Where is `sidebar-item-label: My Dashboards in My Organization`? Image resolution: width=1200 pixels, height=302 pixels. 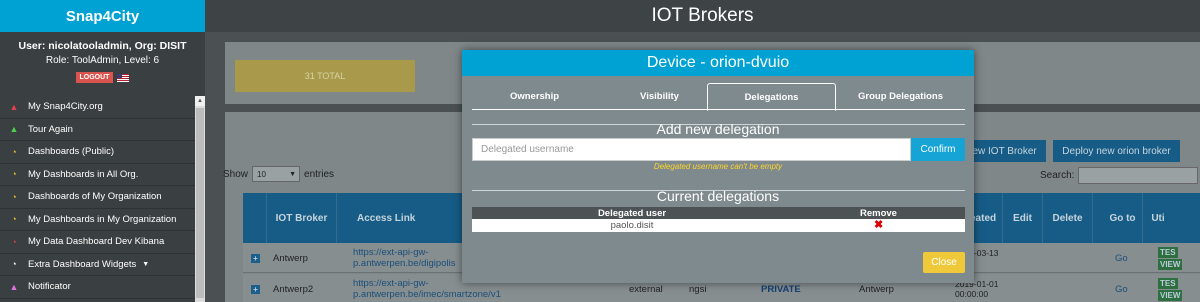 sidebar-item-label: My Dashboards in My Organization is located at coordinates (102, 219).